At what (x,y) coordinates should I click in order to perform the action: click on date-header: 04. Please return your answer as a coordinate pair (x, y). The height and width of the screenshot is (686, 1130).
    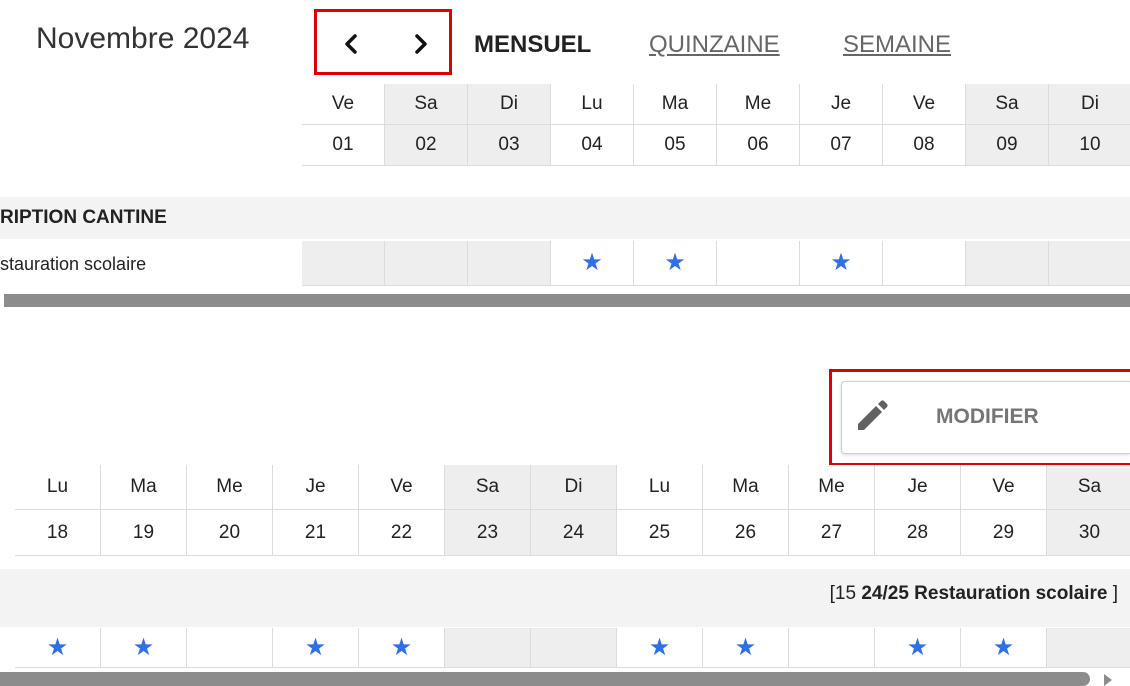
    Looking at the image, I should click on (592, 145).